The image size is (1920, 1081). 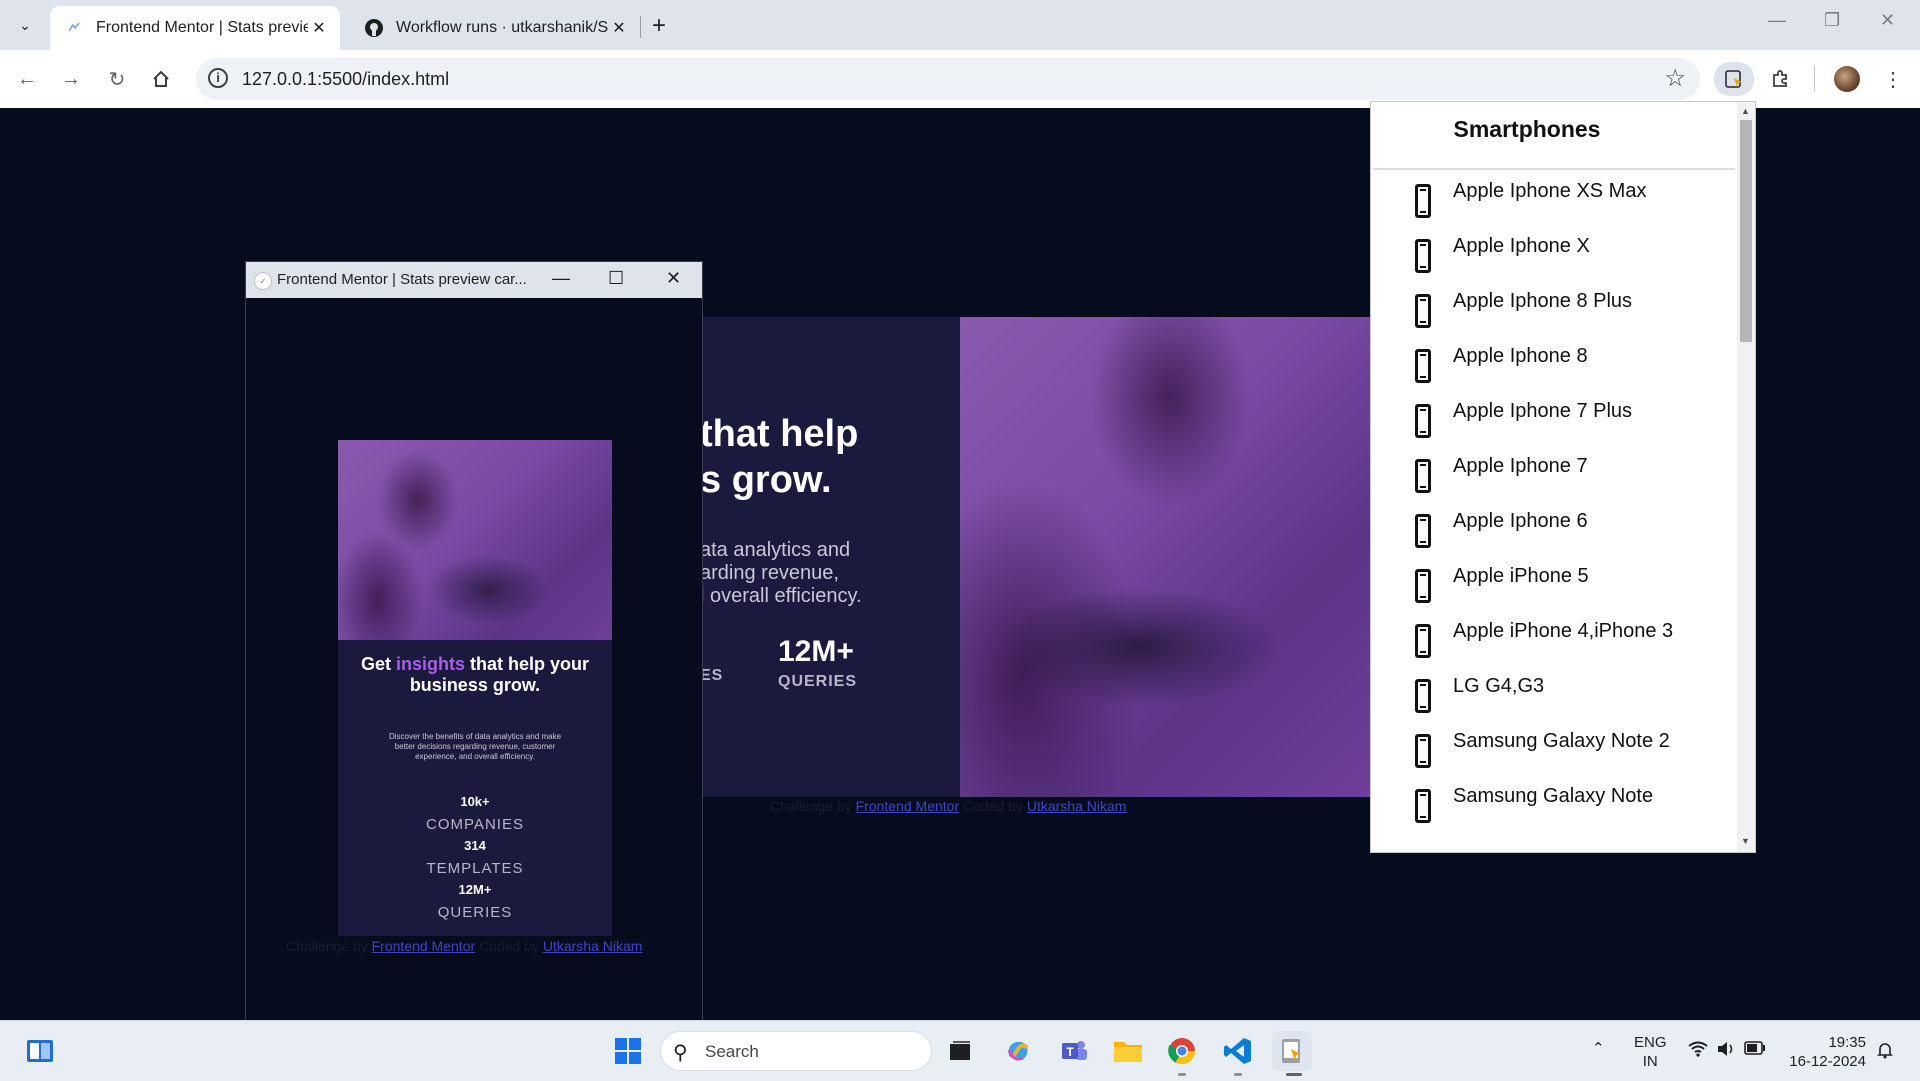 What do you see at coordinates (1292, 1051) in the screenshot?
I see `emulator-app-icon` at bounding box center [1292, 1051].